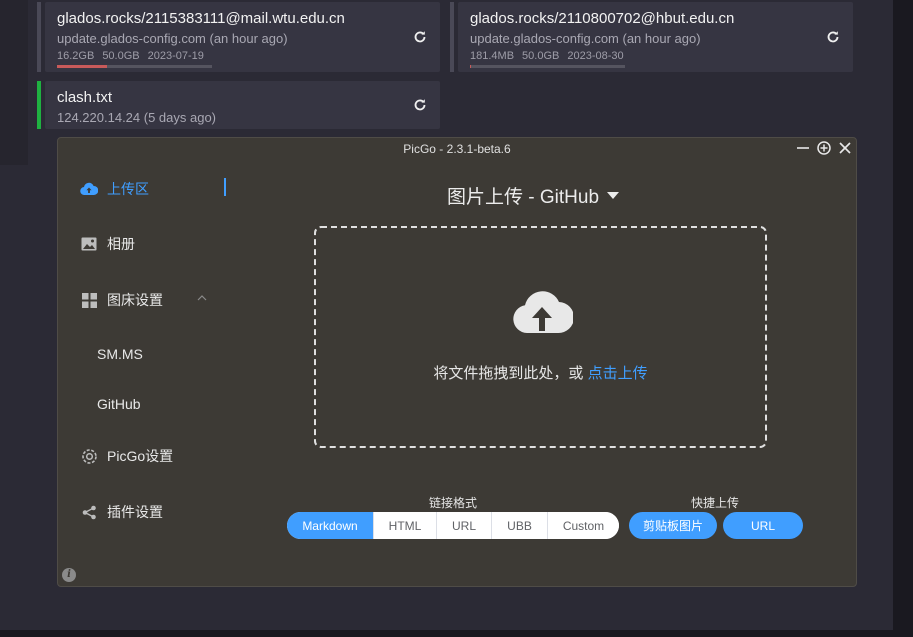 This screenshot has width=913, height=637. What do you see at coordinates (510, 373) in the screenshot?
I see `drop-hint-text: 将文件拖拽到此处，或` at bounding box center [510, 373].